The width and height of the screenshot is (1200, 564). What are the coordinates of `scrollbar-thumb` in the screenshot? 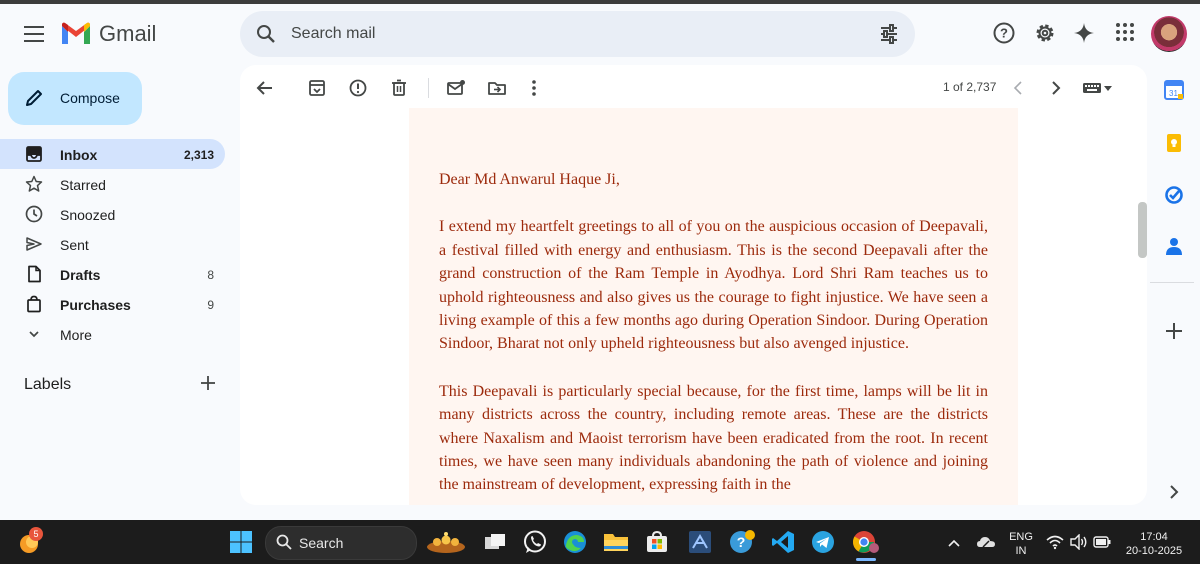 It's located at (1142, 230).